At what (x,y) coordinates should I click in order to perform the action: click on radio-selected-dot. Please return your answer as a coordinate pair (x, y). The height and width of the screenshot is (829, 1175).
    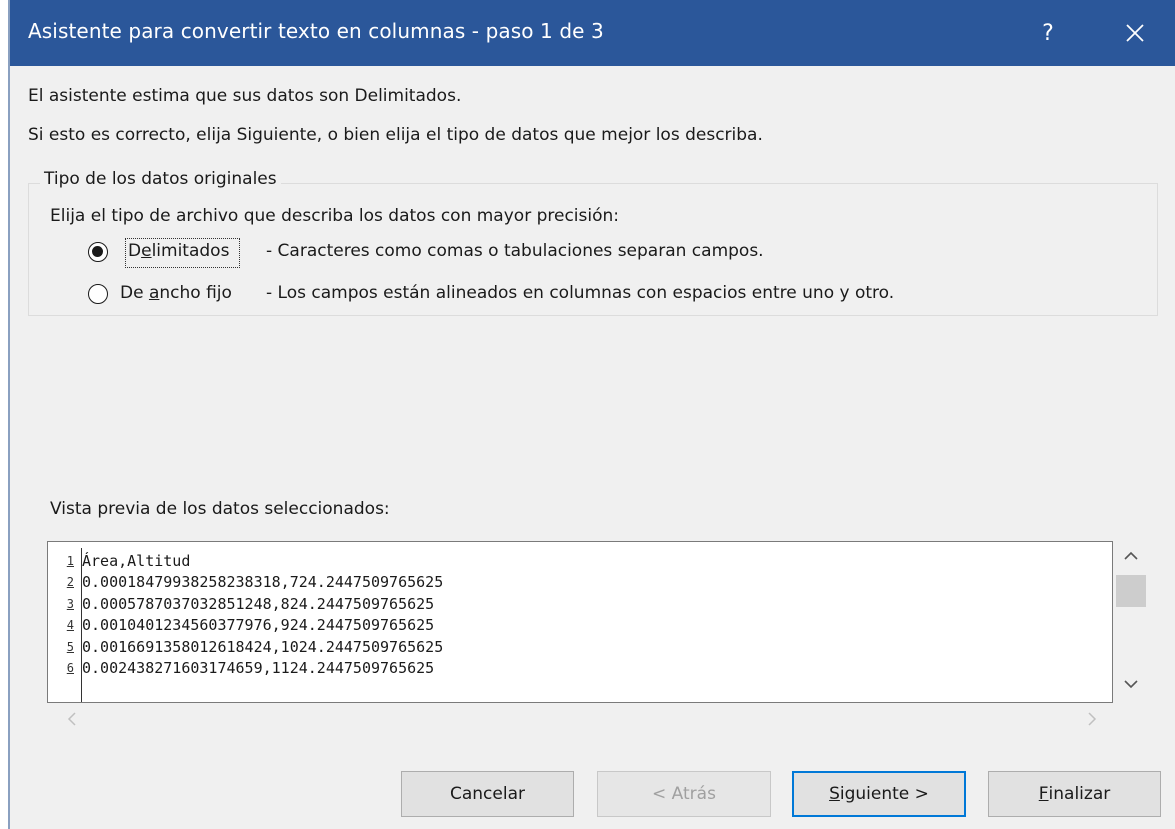
    Looking at the image, I should click on (97, 251).